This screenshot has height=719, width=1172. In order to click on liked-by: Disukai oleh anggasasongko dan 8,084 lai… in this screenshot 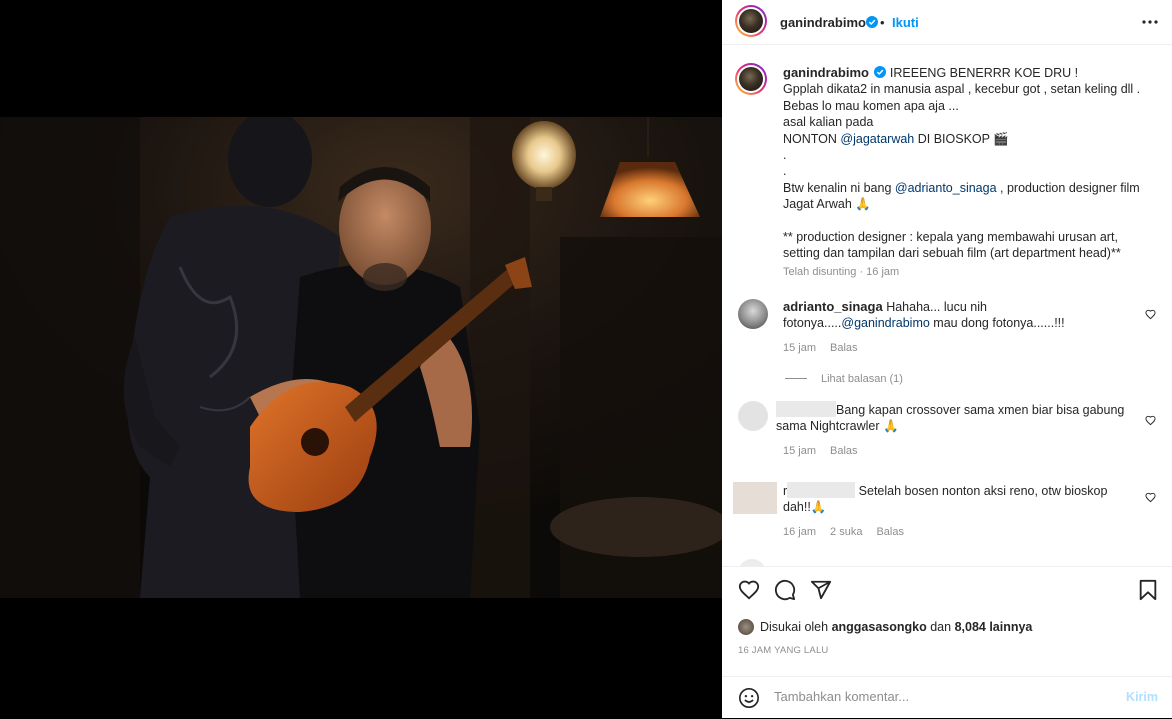, I will do `click(885, 627)`.